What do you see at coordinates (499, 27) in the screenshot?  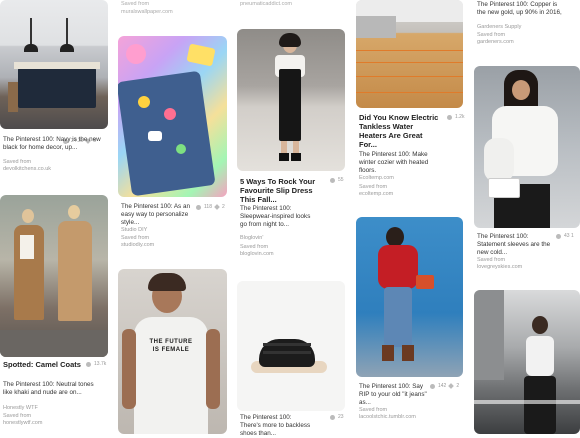 I see `pin-author: Gardeners Supply` at bounding box center [499, 27].